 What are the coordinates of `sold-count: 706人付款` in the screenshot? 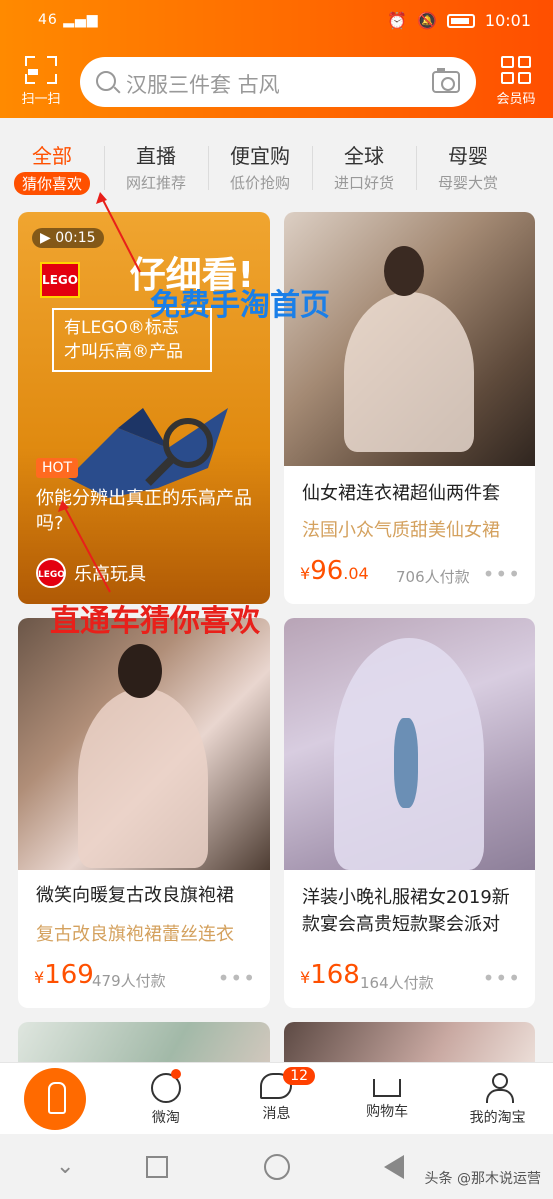 It's located at (433, 577).